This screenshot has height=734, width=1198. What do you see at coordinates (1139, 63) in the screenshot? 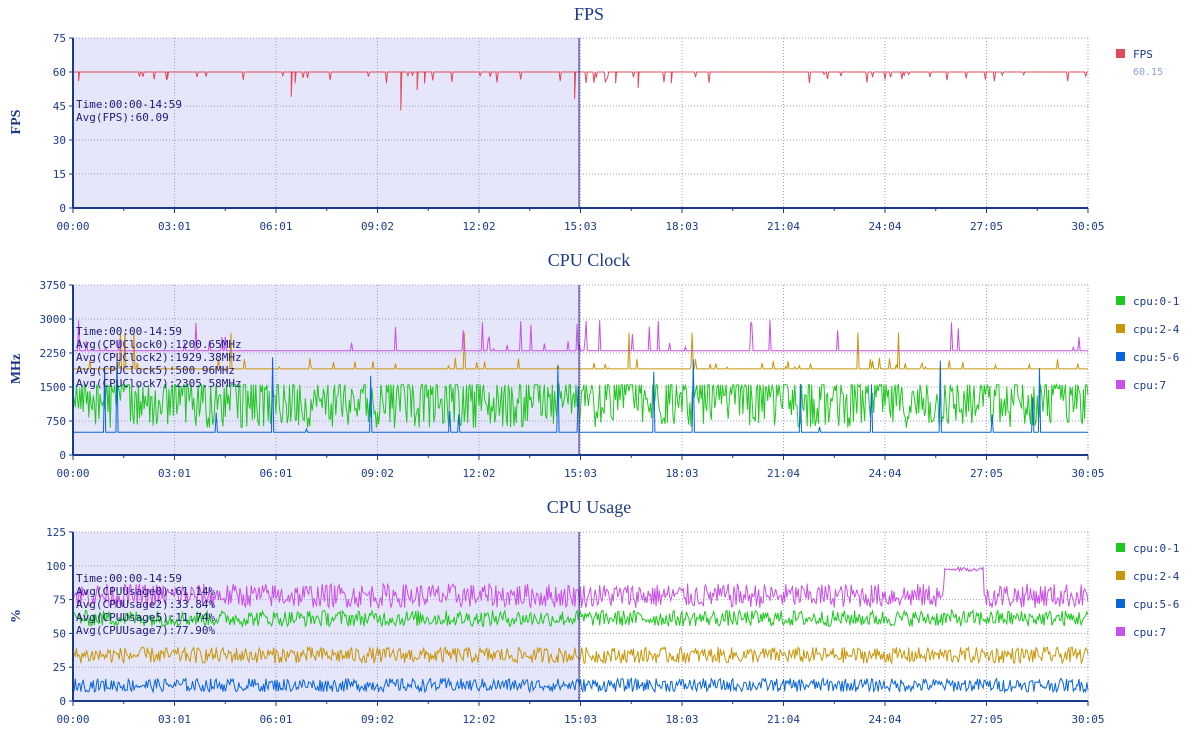
I see `legend-item: FPS 60.15` at bounding box center [1139, 63].